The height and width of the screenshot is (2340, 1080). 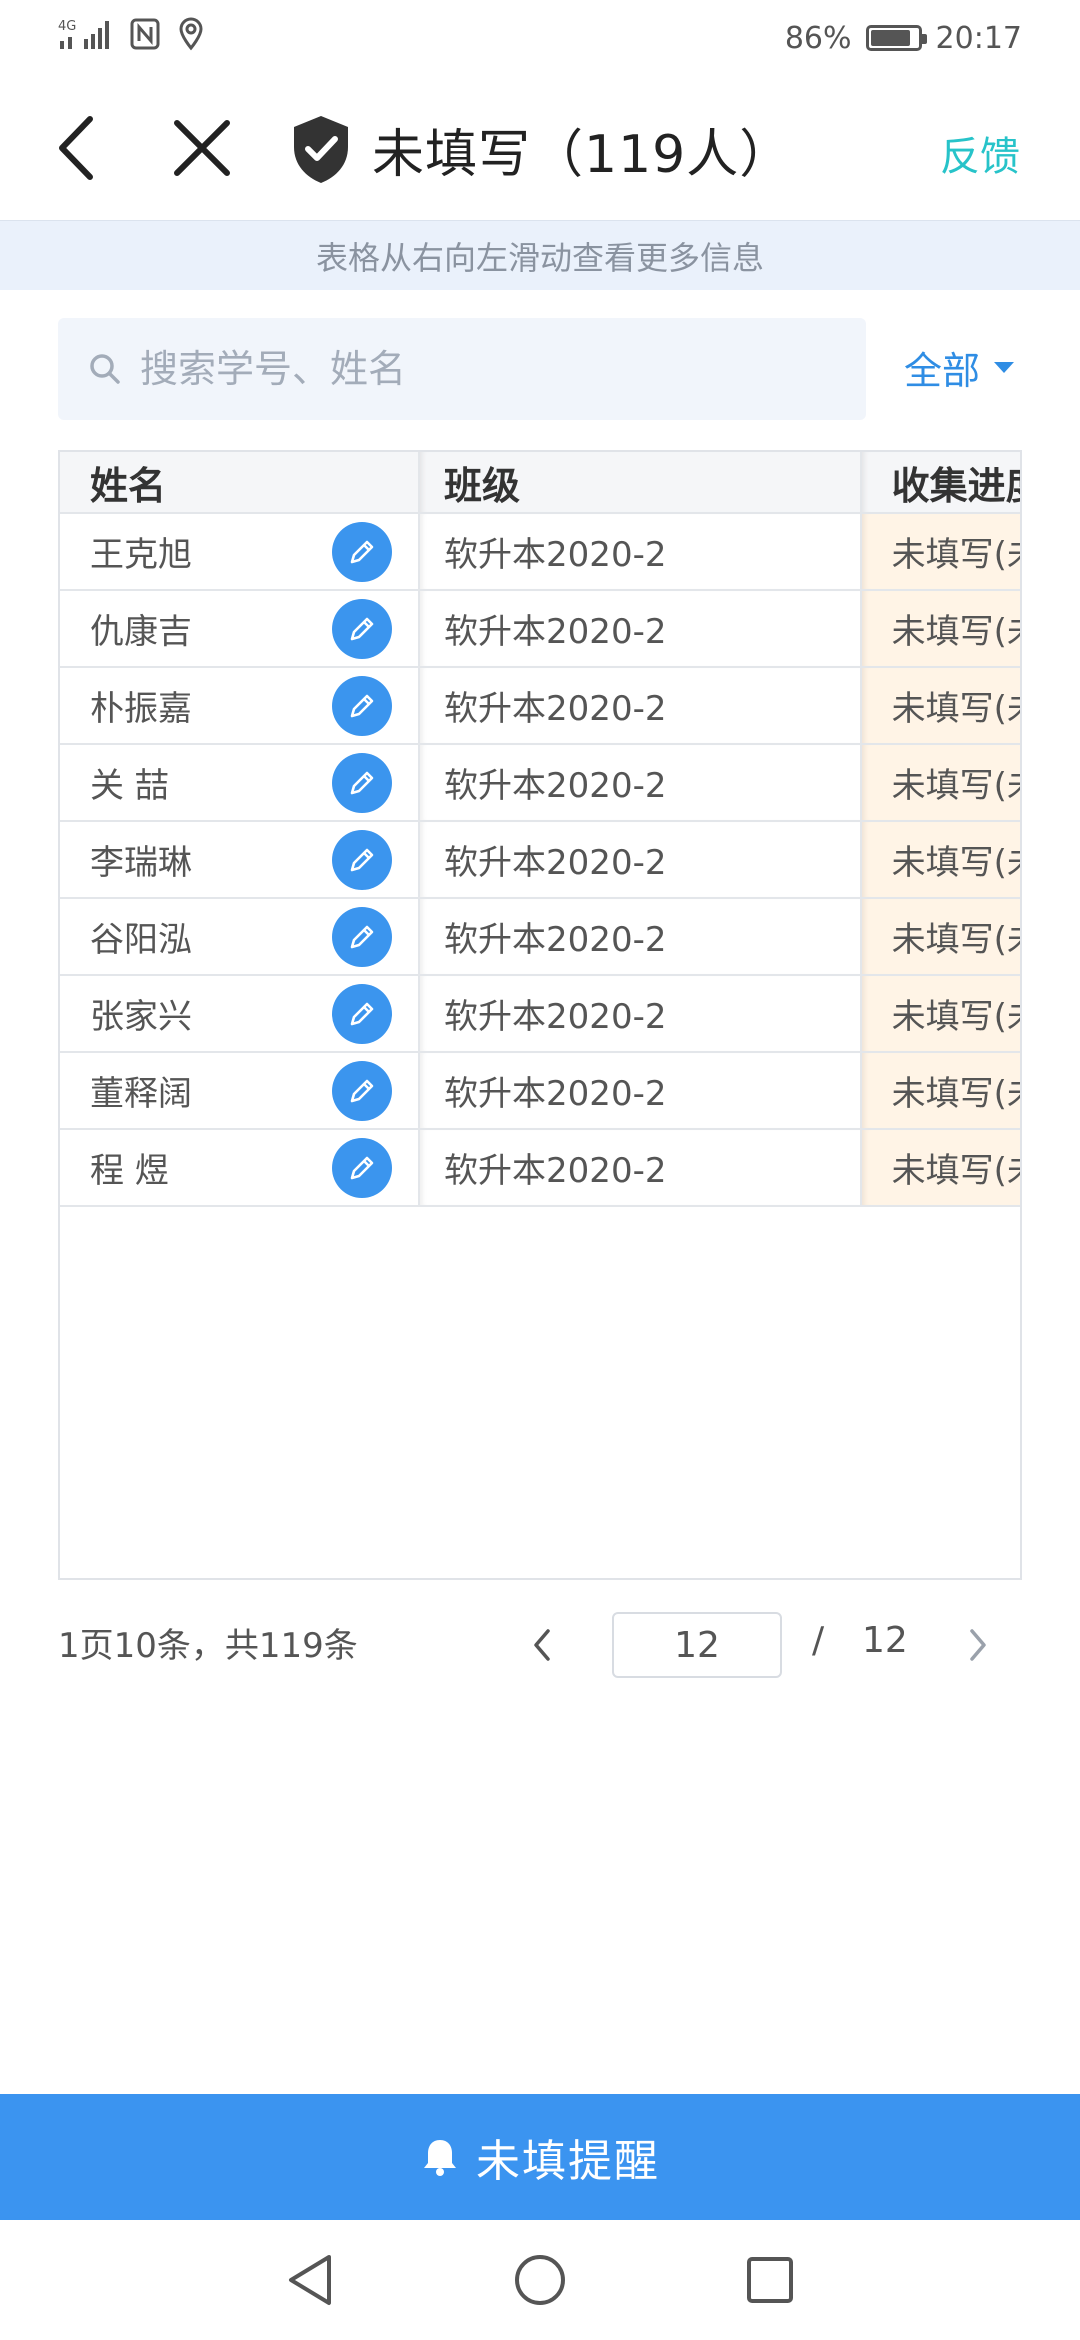 I want to click on remind-button-label: 未填提醒, so click(x=568, y=2161).